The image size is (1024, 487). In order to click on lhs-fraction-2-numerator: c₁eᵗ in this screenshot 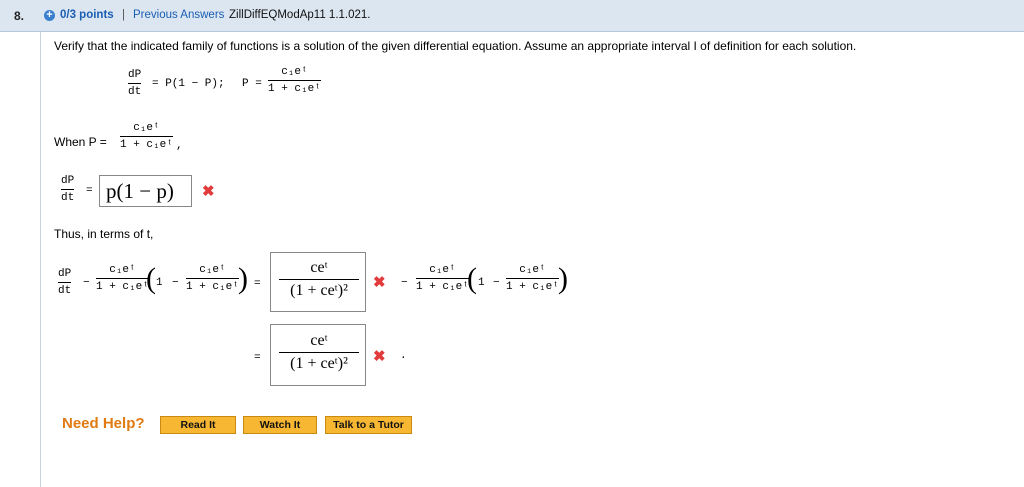, I will do `click(212, 270)`.